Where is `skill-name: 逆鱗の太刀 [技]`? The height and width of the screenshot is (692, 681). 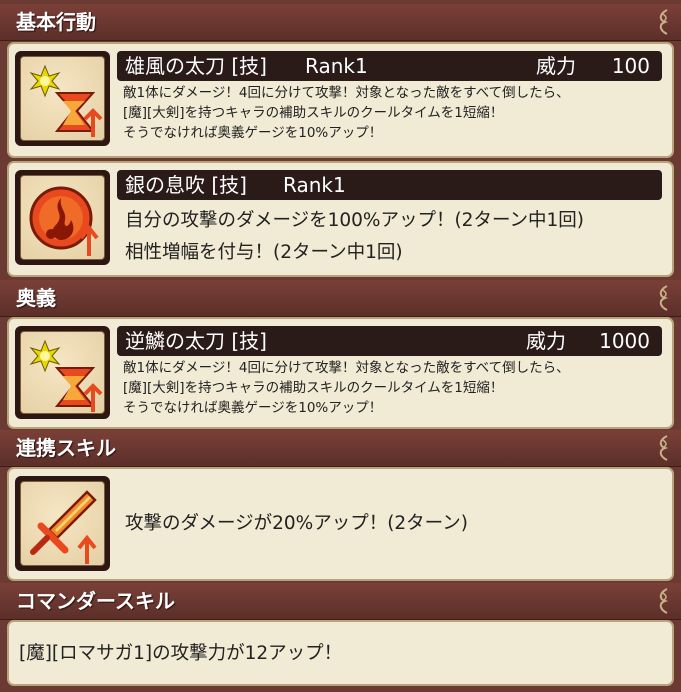
skill-name: 逆鱗の太刀 [技] is located at coordinates (196, 341).